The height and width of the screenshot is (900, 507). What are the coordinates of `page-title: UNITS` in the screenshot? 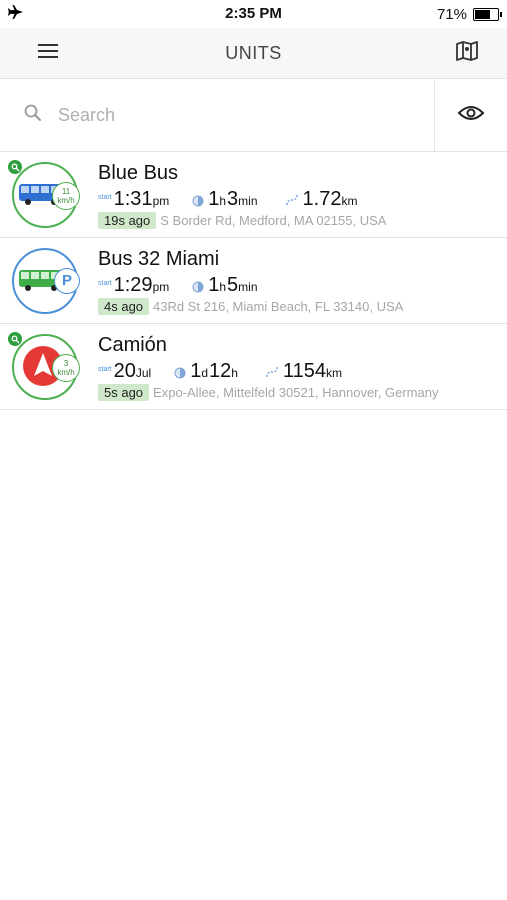 It's located at (253, 52).